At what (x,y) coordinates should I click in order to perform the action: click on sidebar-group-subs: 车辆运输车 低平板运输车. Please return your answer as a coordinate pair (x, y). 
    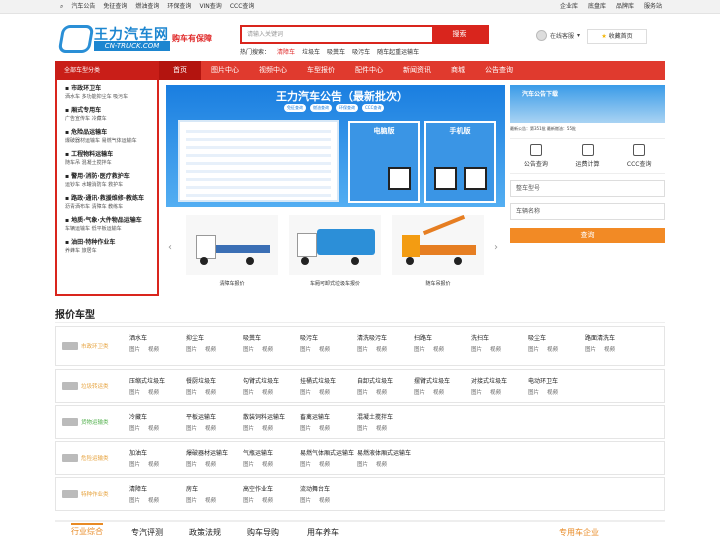
    Looking at the image, I should click on (111, 229).